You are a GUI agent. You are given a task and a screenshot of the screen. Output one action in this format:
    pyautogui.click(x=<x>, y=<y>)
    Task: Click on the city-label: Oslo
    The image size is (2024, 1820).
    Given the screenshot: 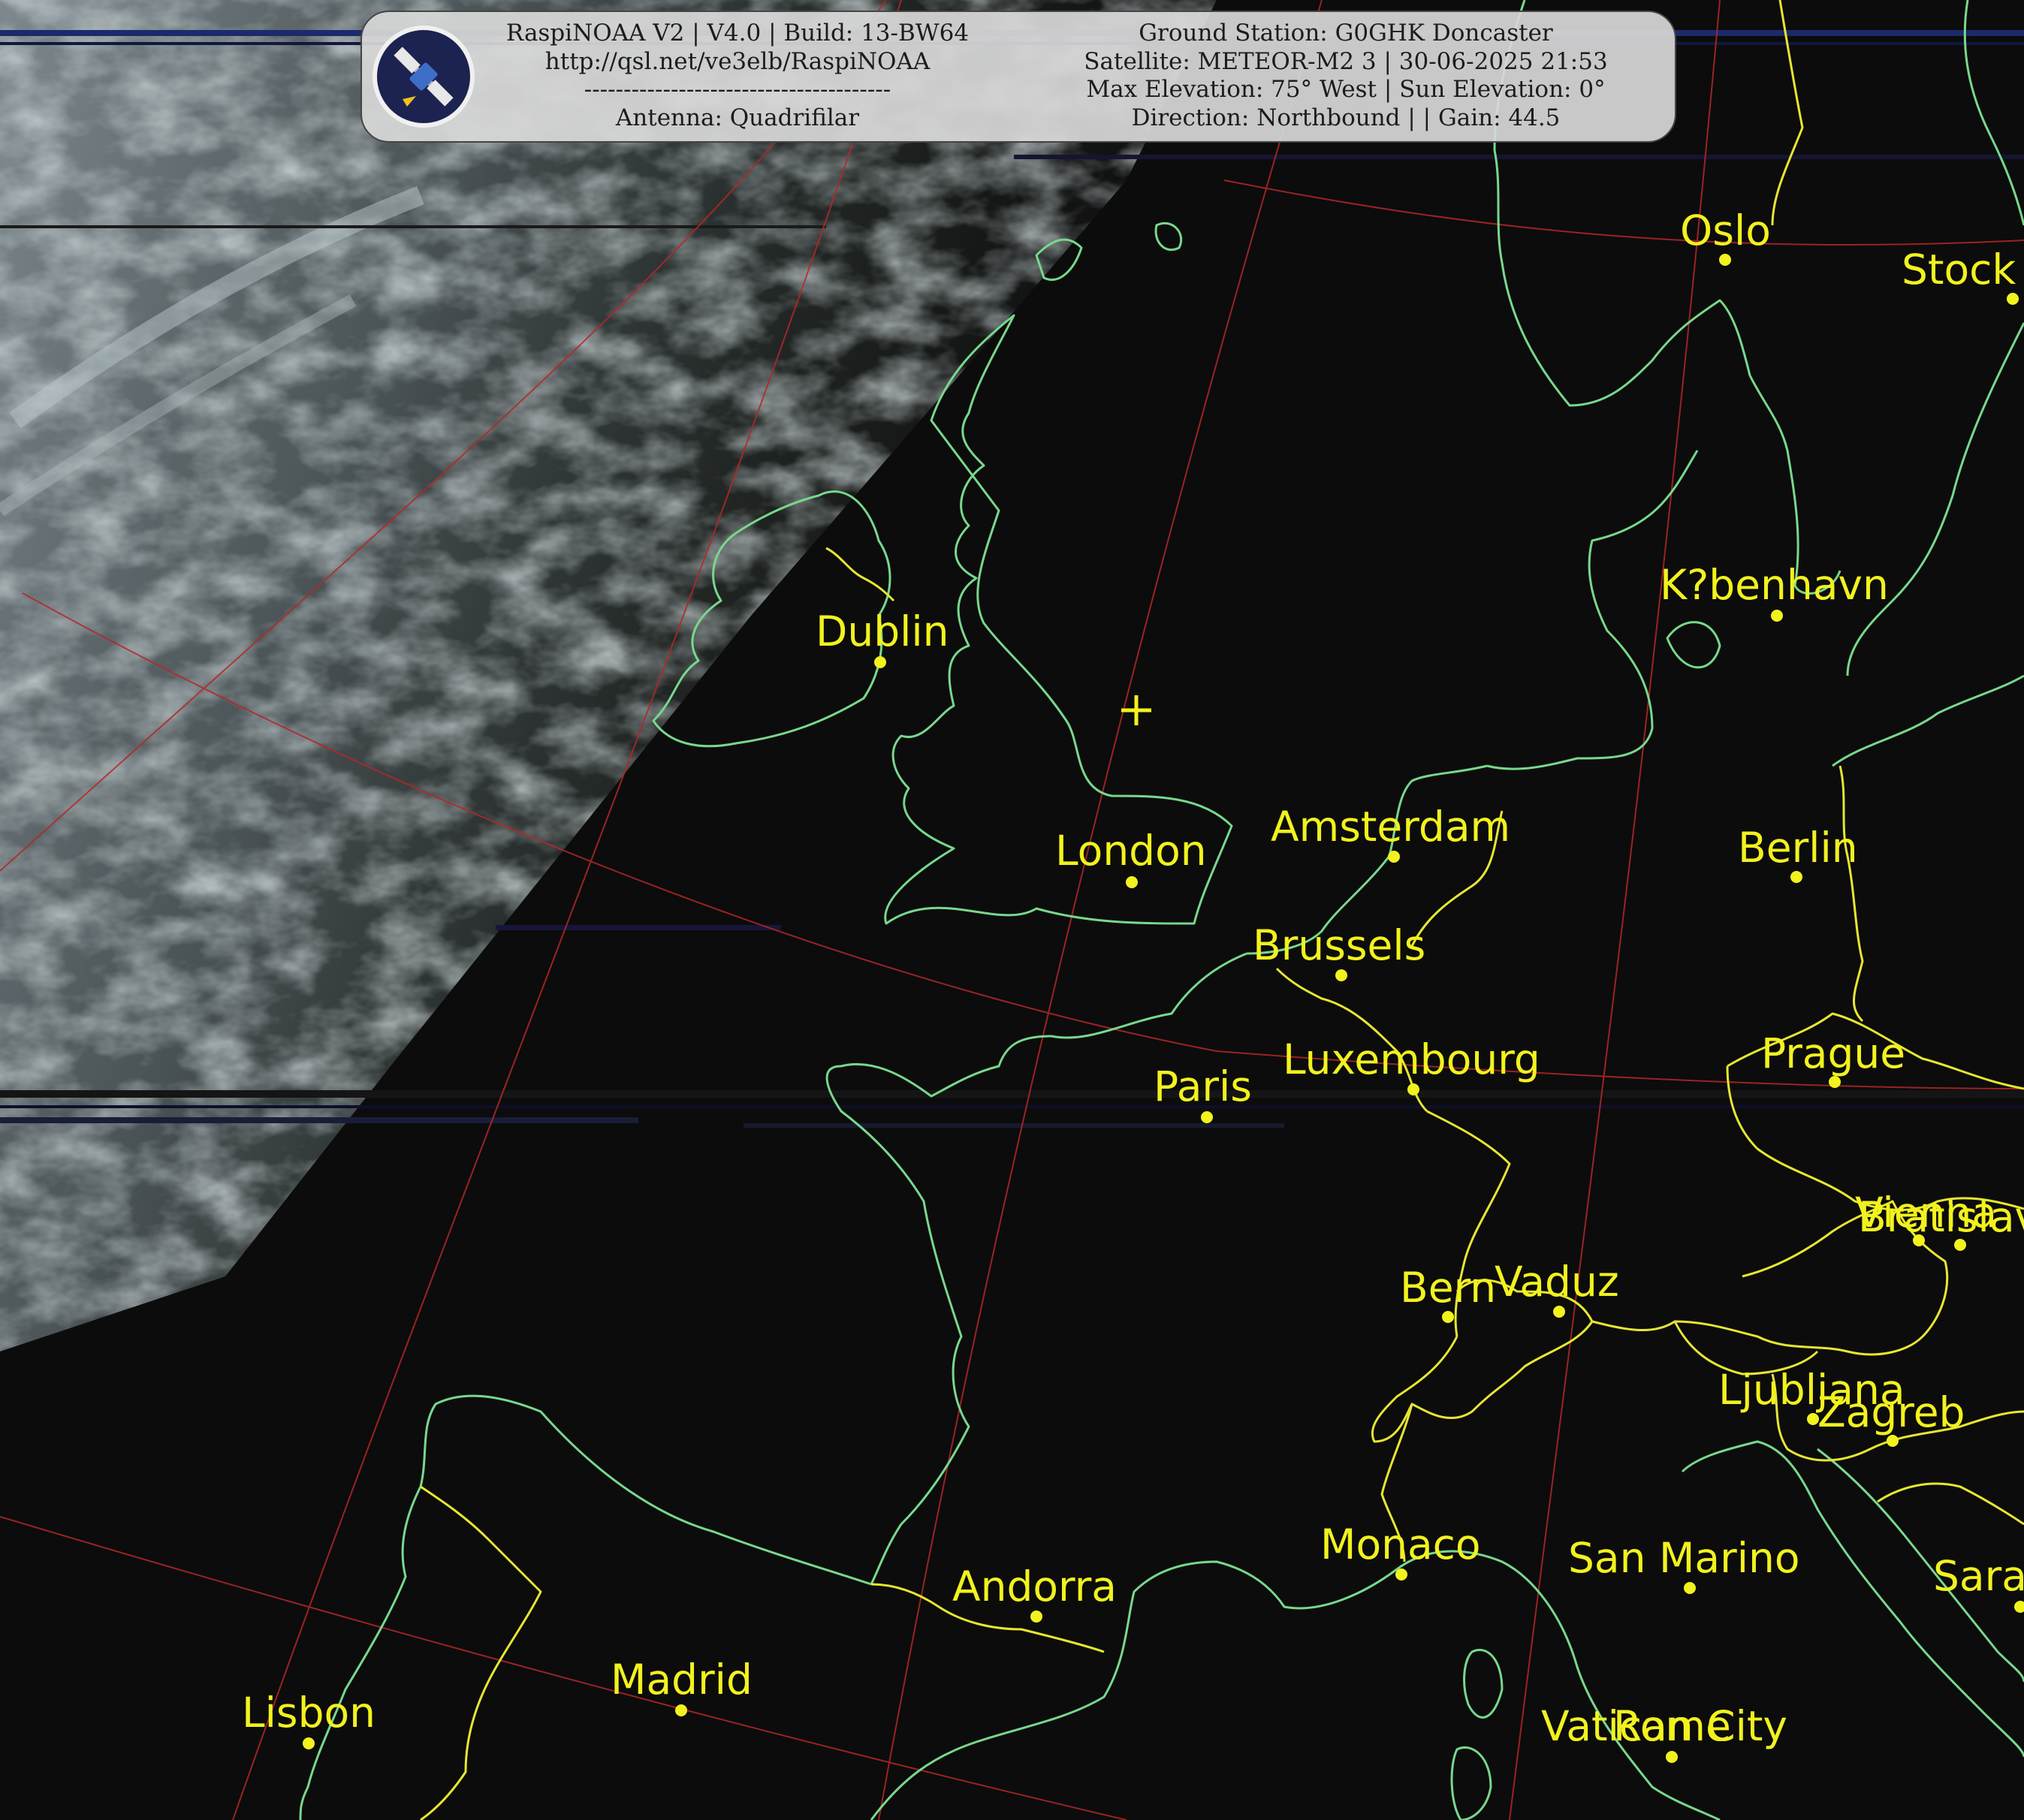 What is the action you would take?
    pyautogui.click(x=1726, y=231)
    